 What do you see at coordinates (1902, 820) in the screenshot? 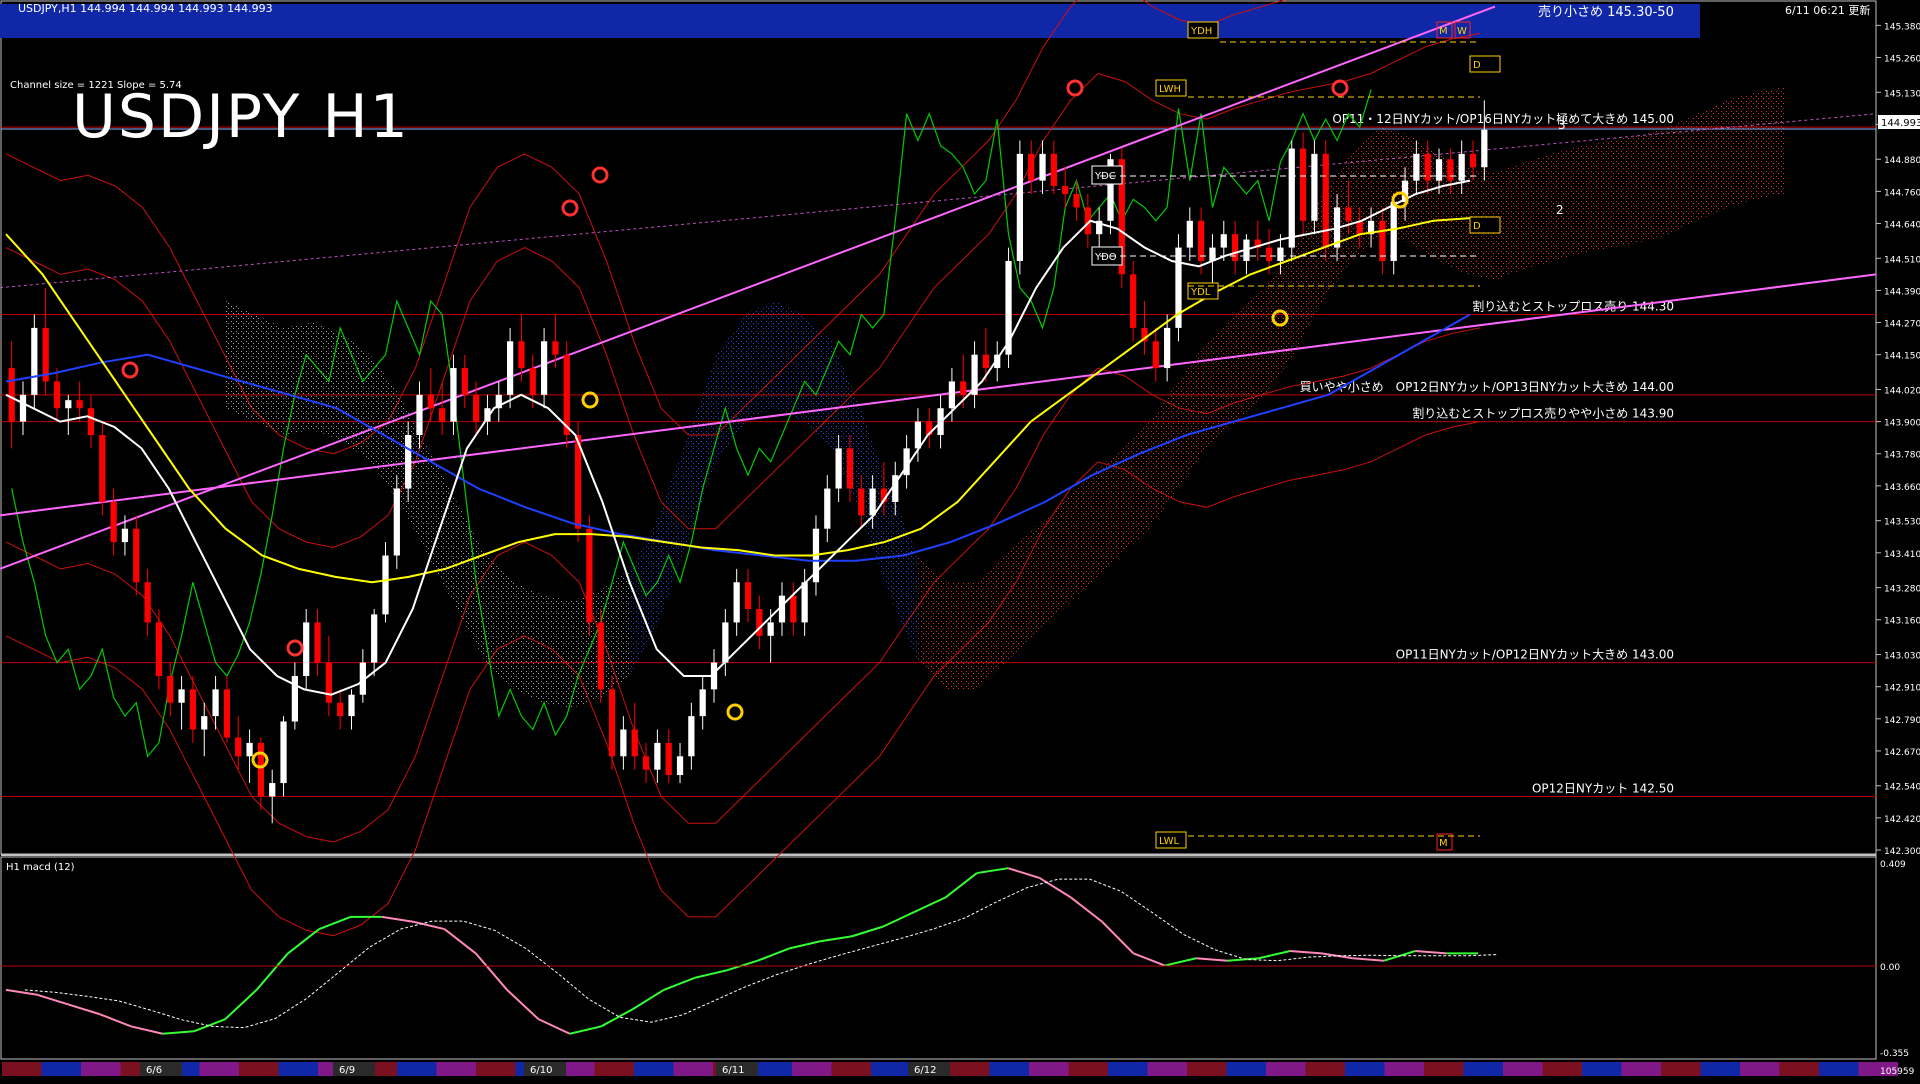
I see `y-tick-label: 142.420` at bounding box center [1902, 820].